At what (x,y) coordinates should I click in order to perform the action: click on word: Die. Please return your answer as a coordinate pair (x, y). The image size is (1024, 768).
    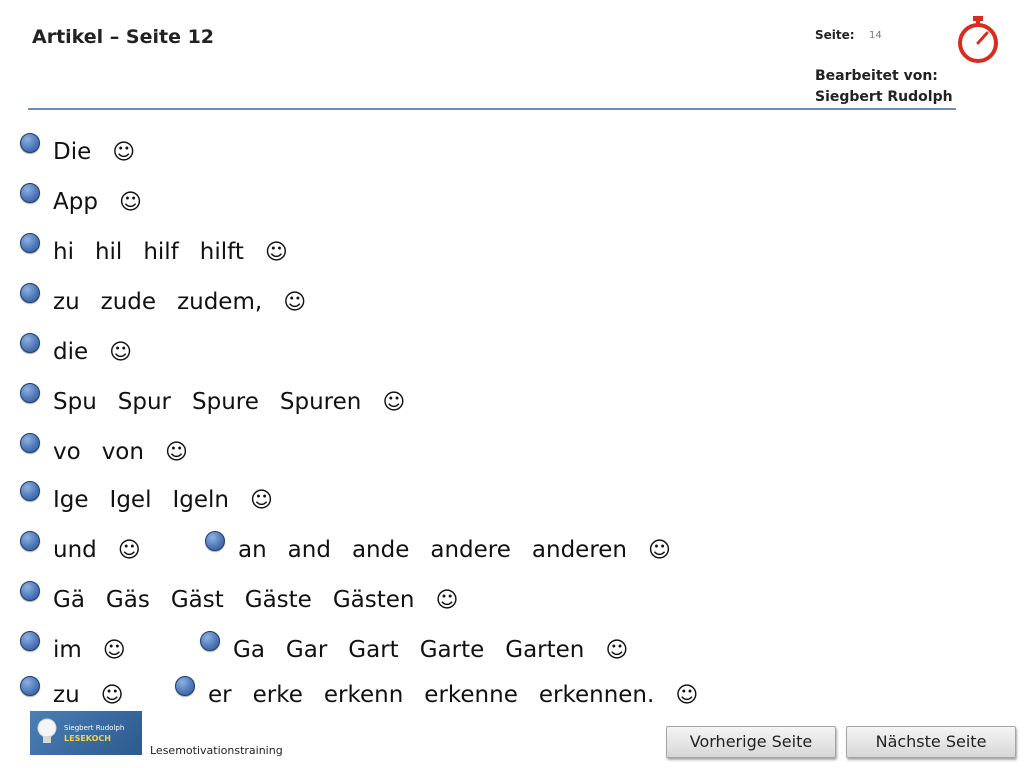
    Looking at the image, I should click on (72, 152).